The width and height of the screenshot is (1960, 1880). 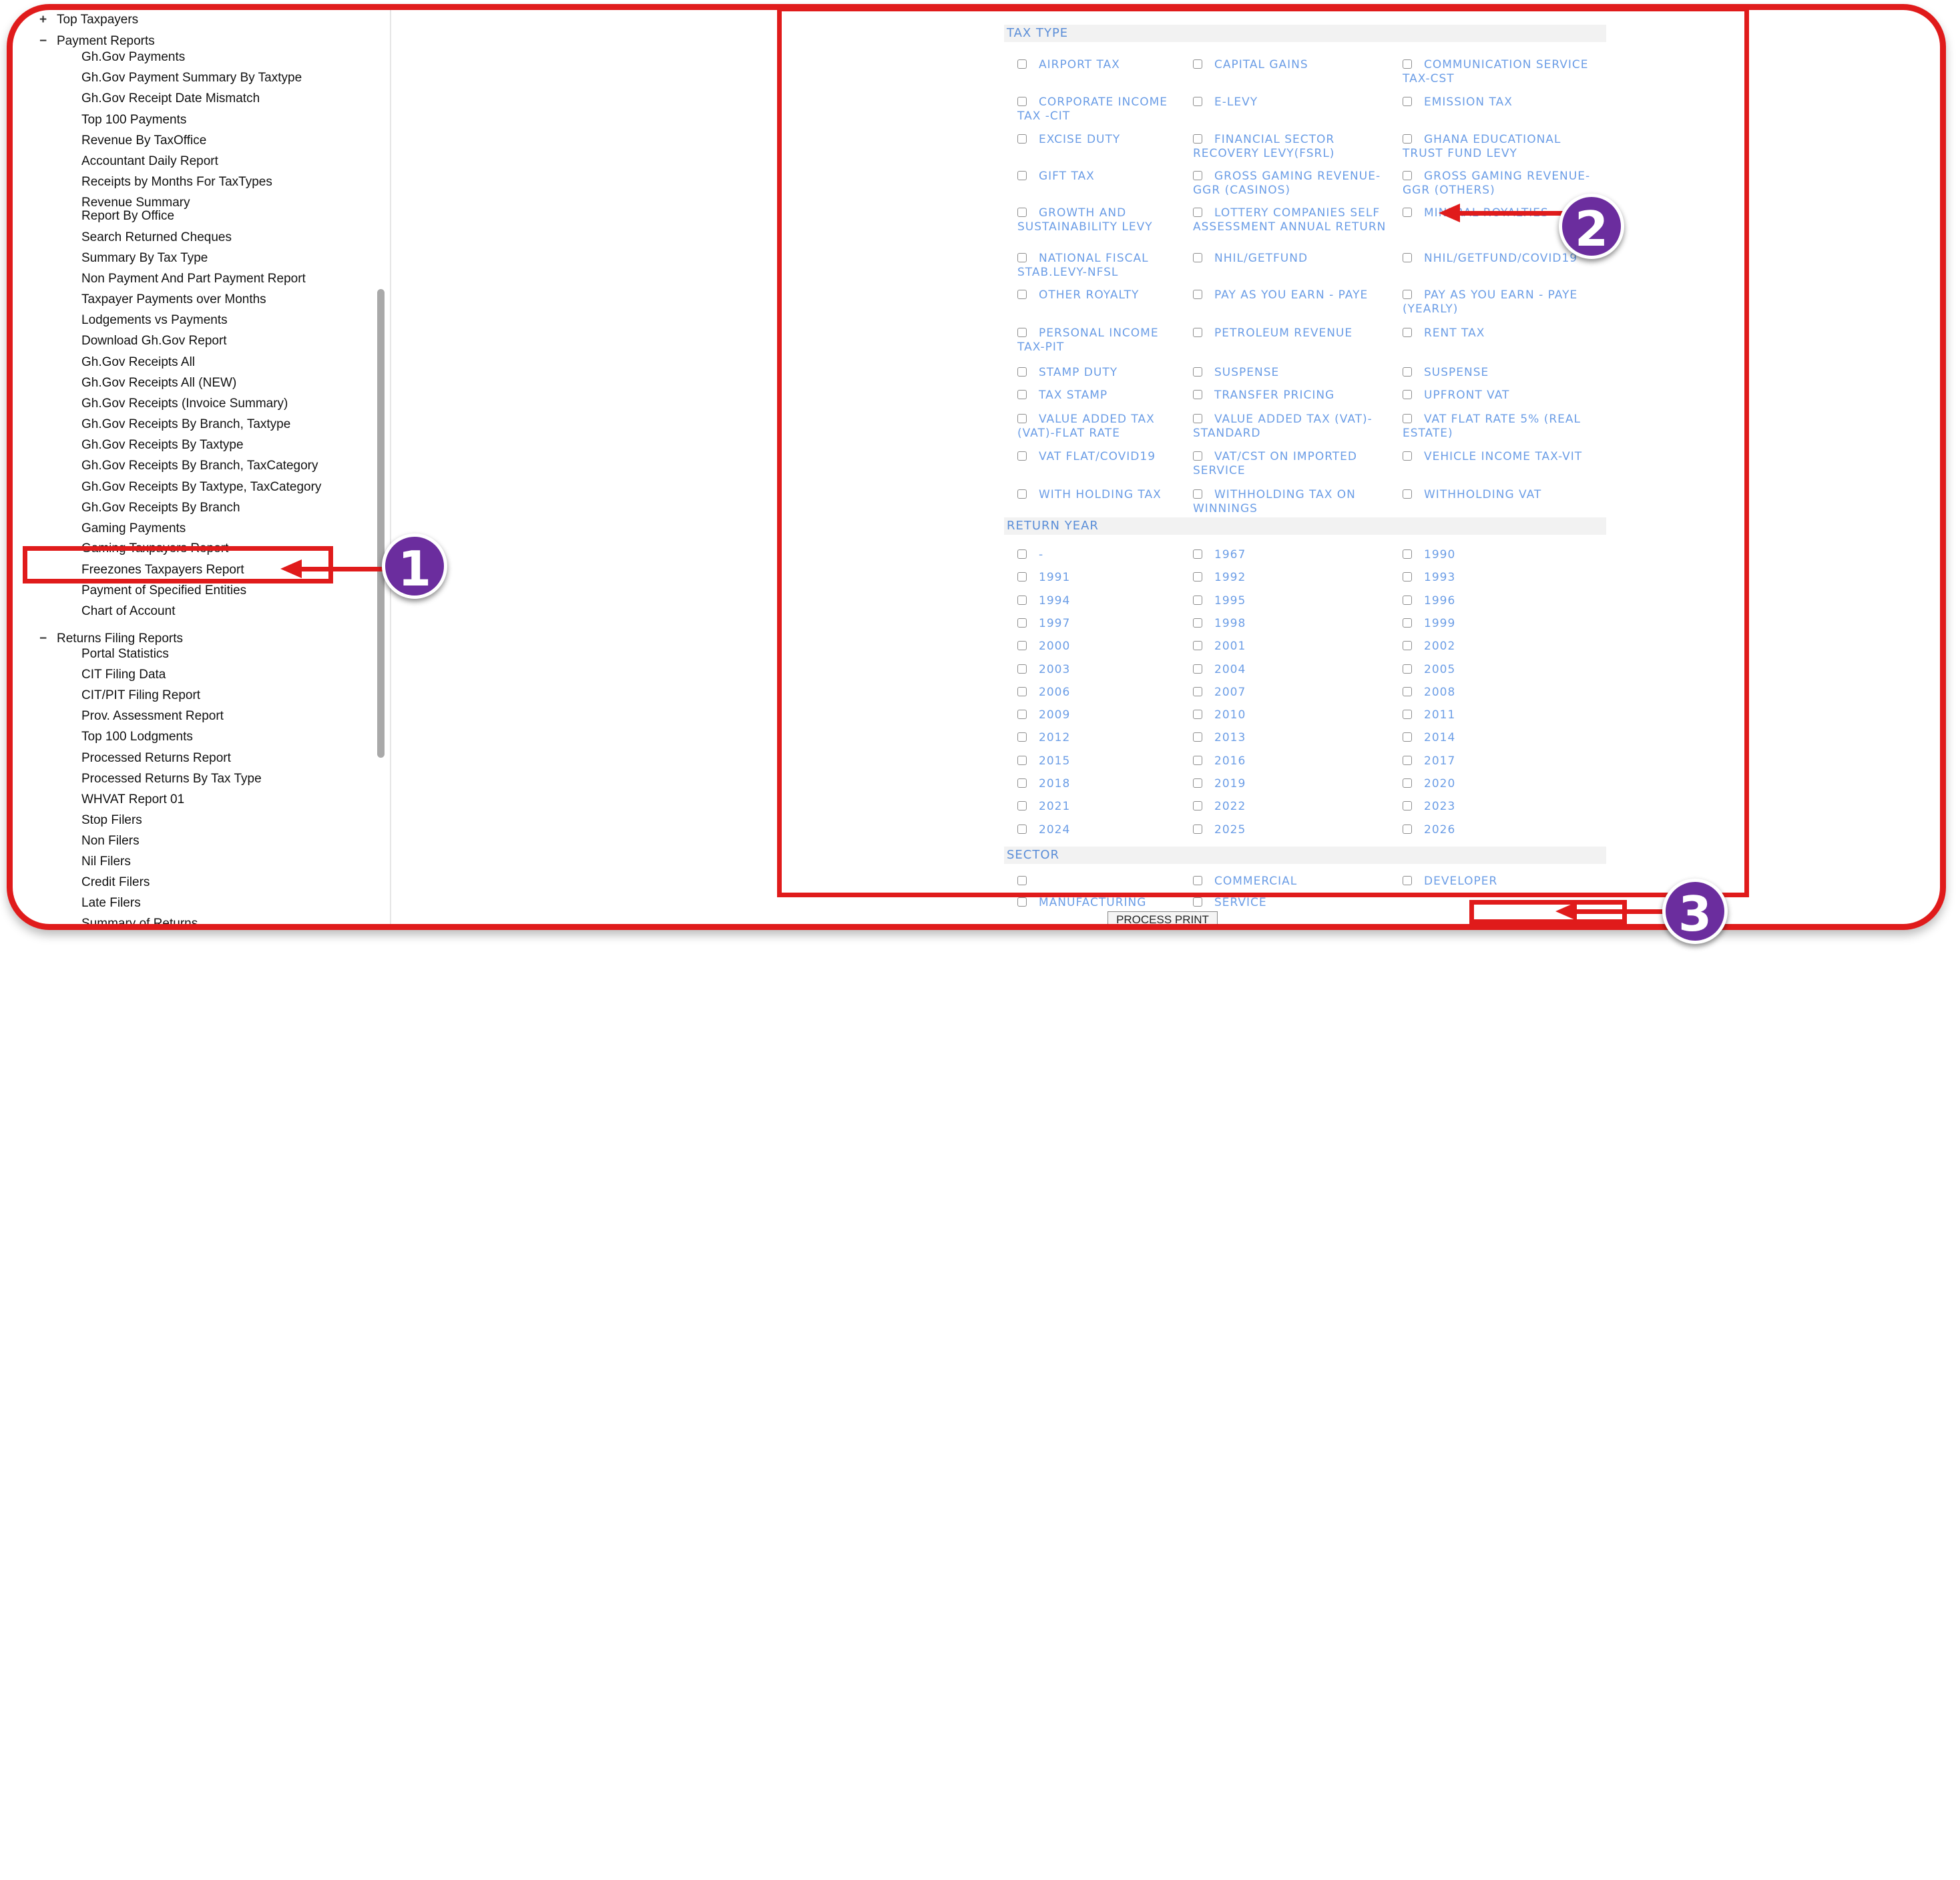 What do you see at coordinates (125, 654) in the screenshot?
I see `sidebar-report-link: Portal Statistics` at bounding box center [125, 654].